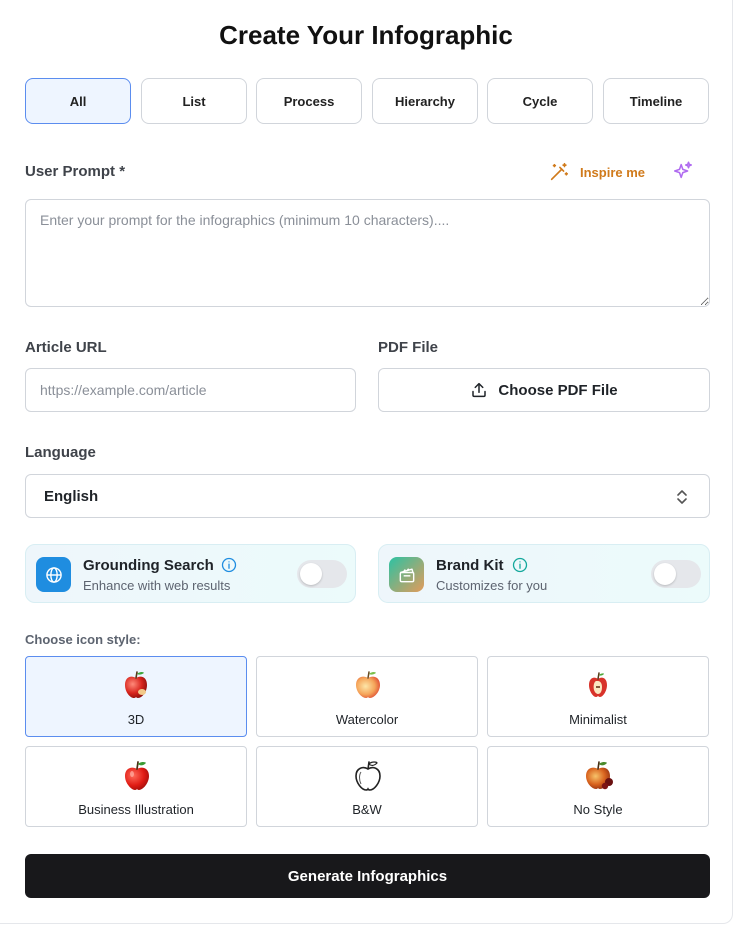 This screenshot has width=733, height=925. I want to click on grounding-search-description: Enhance with web results, so click(157, 585).